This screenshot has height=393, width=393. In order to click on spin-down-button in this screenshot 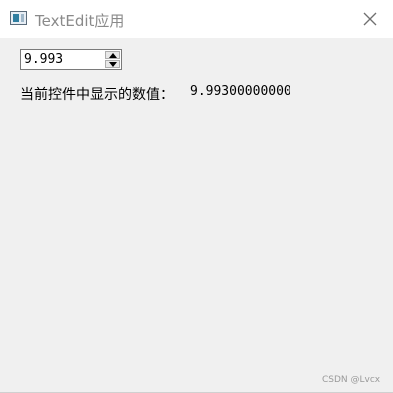, I will do `click(112, 64)`.